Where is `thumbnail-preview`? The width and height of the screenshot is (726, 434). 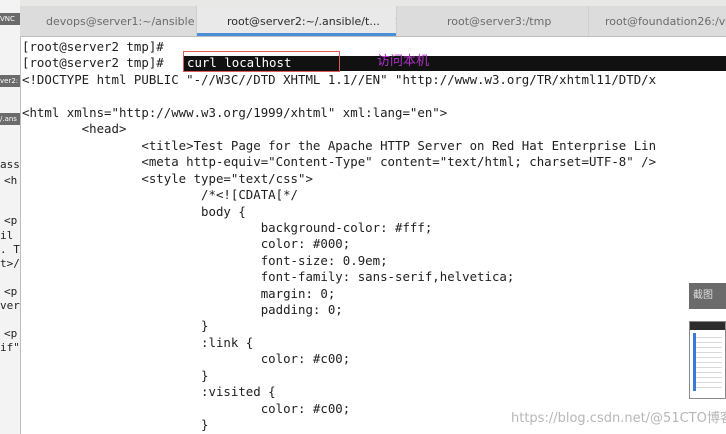 thumbnail-preview is located at coordinates (707, 362).